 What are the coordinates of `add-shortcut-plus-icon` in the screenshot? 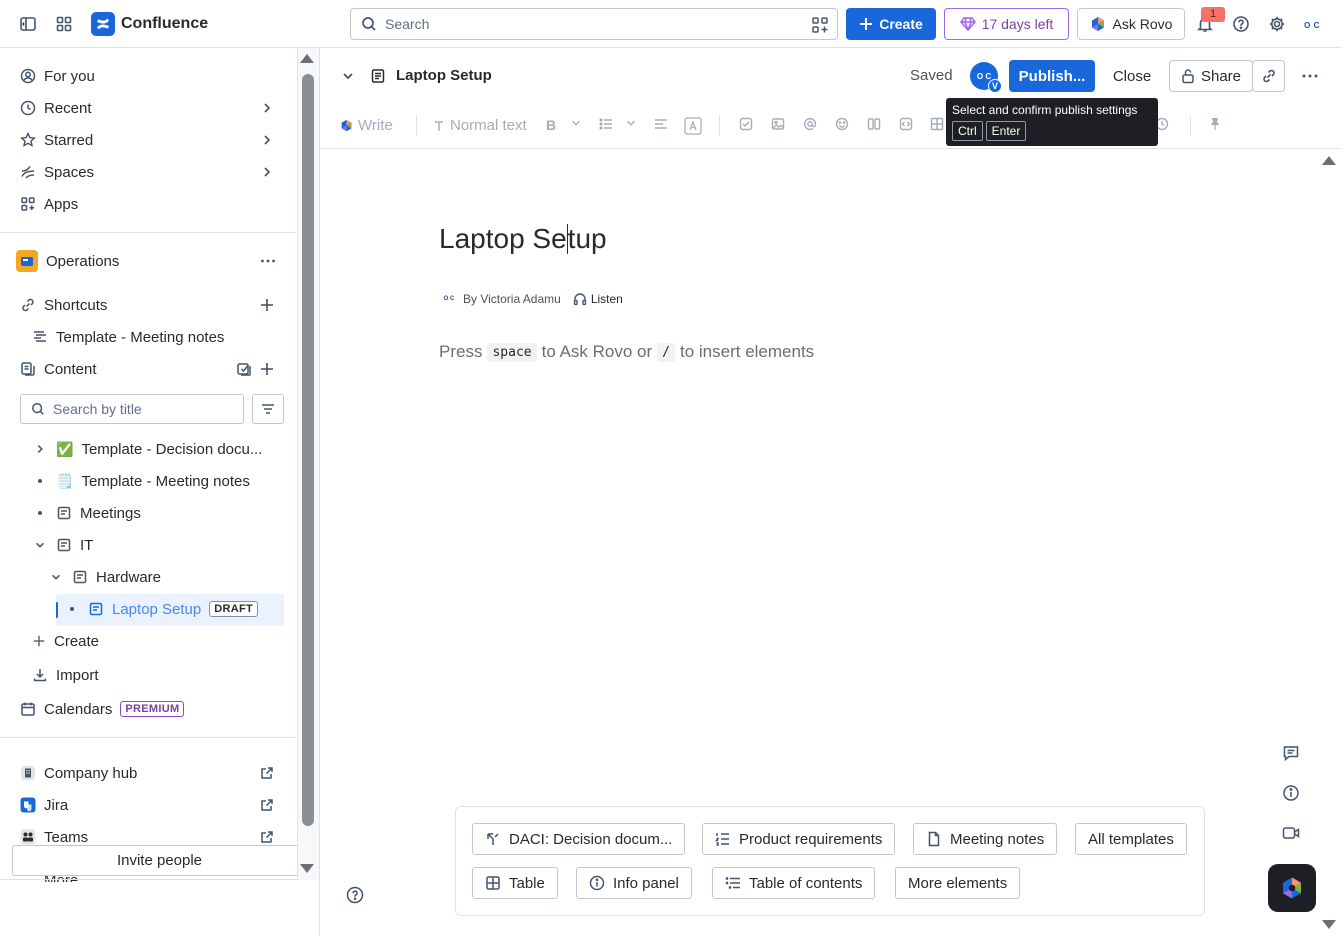 It's located at (267, 305).